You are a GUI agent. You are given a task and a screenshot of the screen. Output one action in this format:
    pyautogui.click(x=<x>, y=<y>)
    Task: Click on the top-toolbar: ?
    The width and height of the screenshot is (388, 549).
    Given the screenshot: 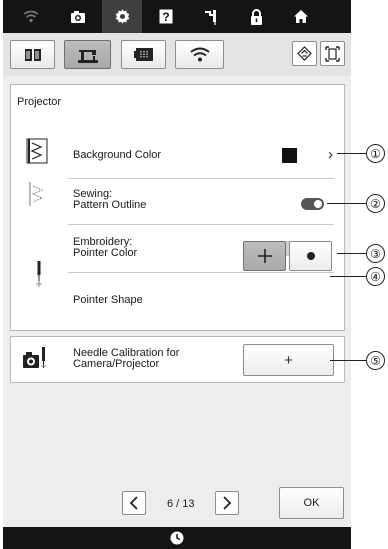 What is the action you would take?
    pyautogui.click(x=177, y=16)
    